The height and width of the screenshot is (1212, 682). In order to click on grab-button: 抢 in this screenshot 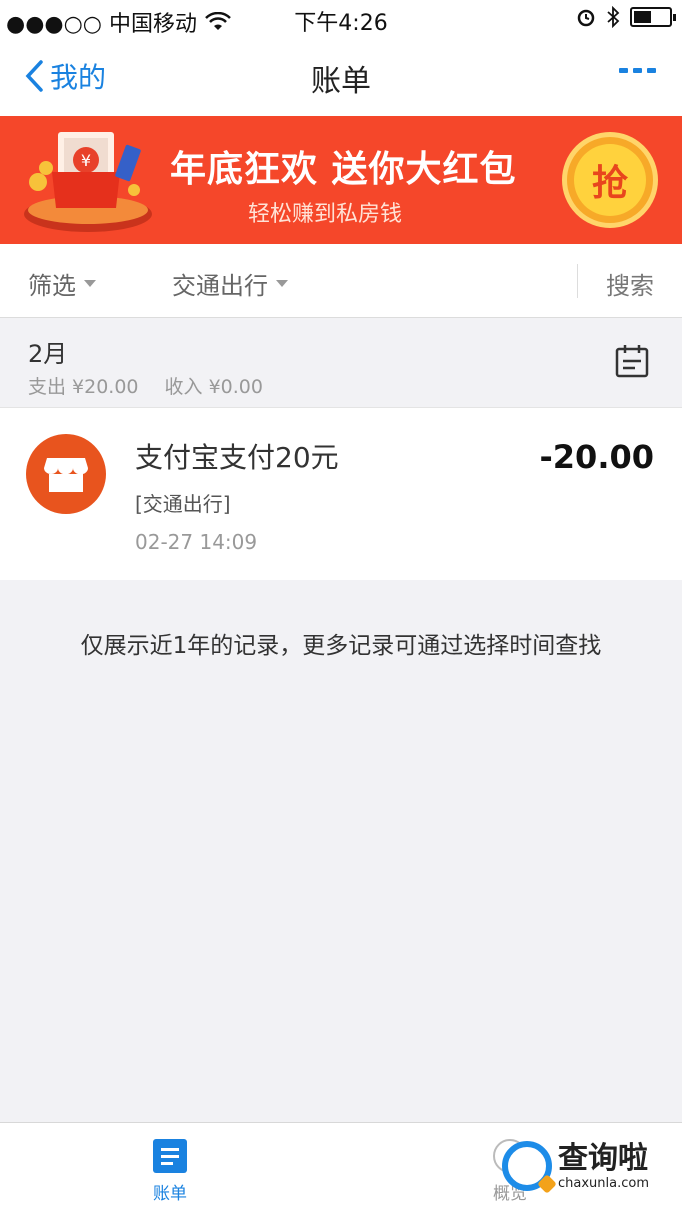, I will do `click(610, 180)`.